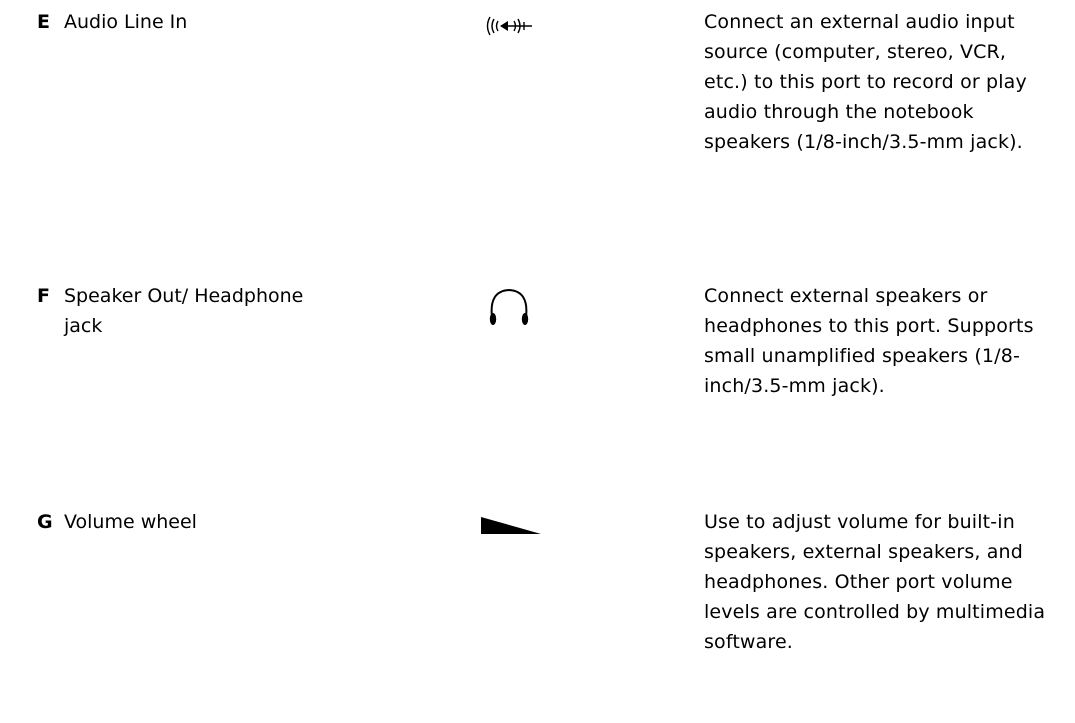  What do you see at coordinates (130, 522) in the screenshot?
I see `port-name: Volume wheel` at bounding box center [130, 522].